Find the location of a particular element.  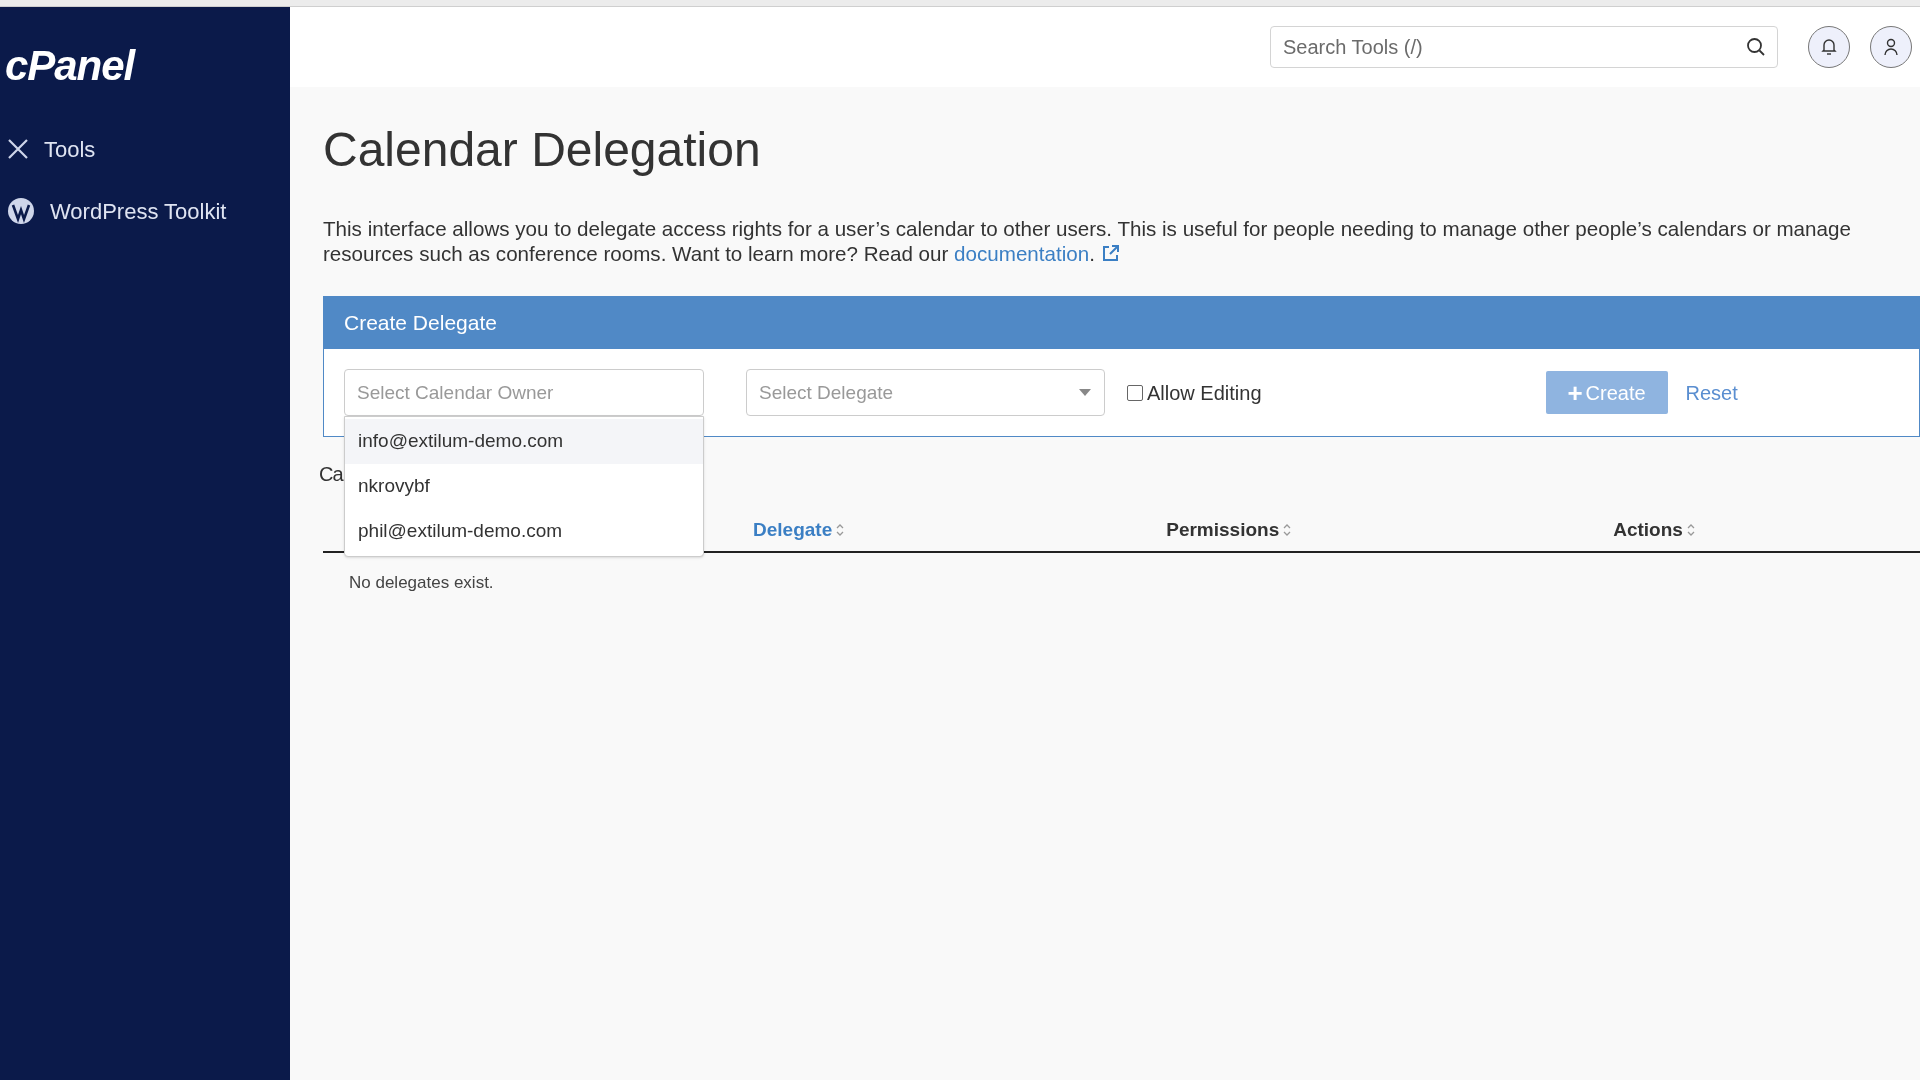

notifications-button is located at coordinates (1829, 47).